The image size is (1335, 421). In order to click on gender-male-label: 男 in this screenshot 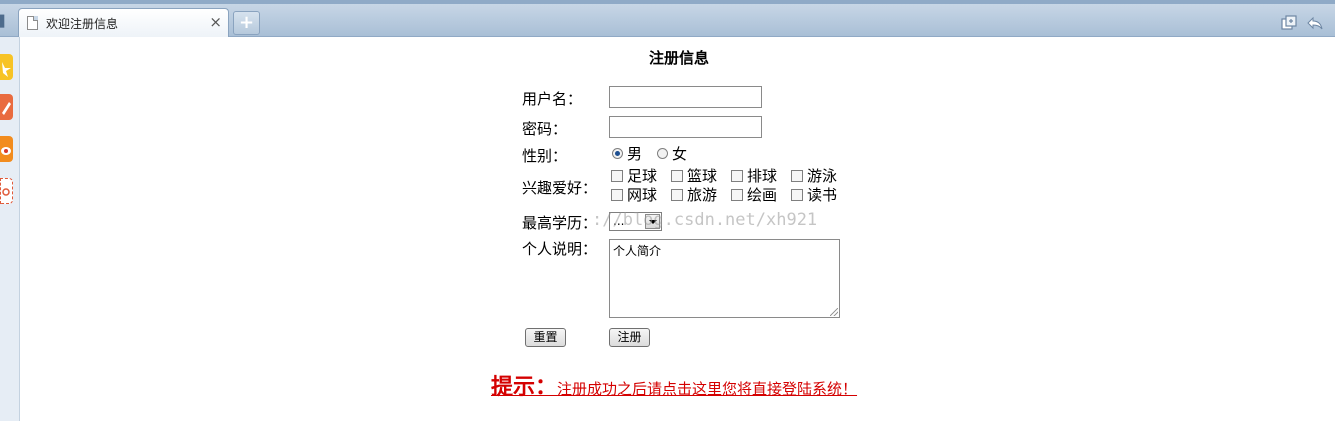, I will do `click(635, 154)`.